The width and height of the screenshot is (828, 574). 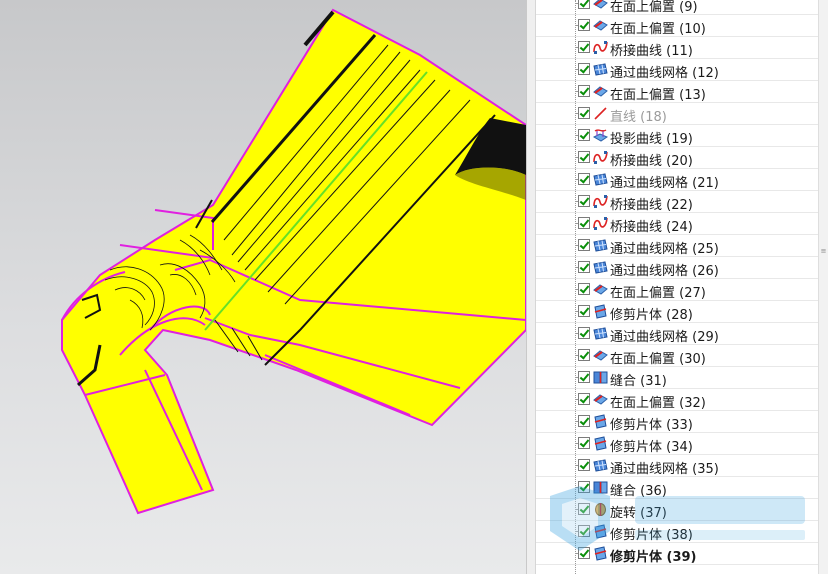 I want to click on tree-item-label: 通过曲线网格 (35), so click(x=664, y=469).